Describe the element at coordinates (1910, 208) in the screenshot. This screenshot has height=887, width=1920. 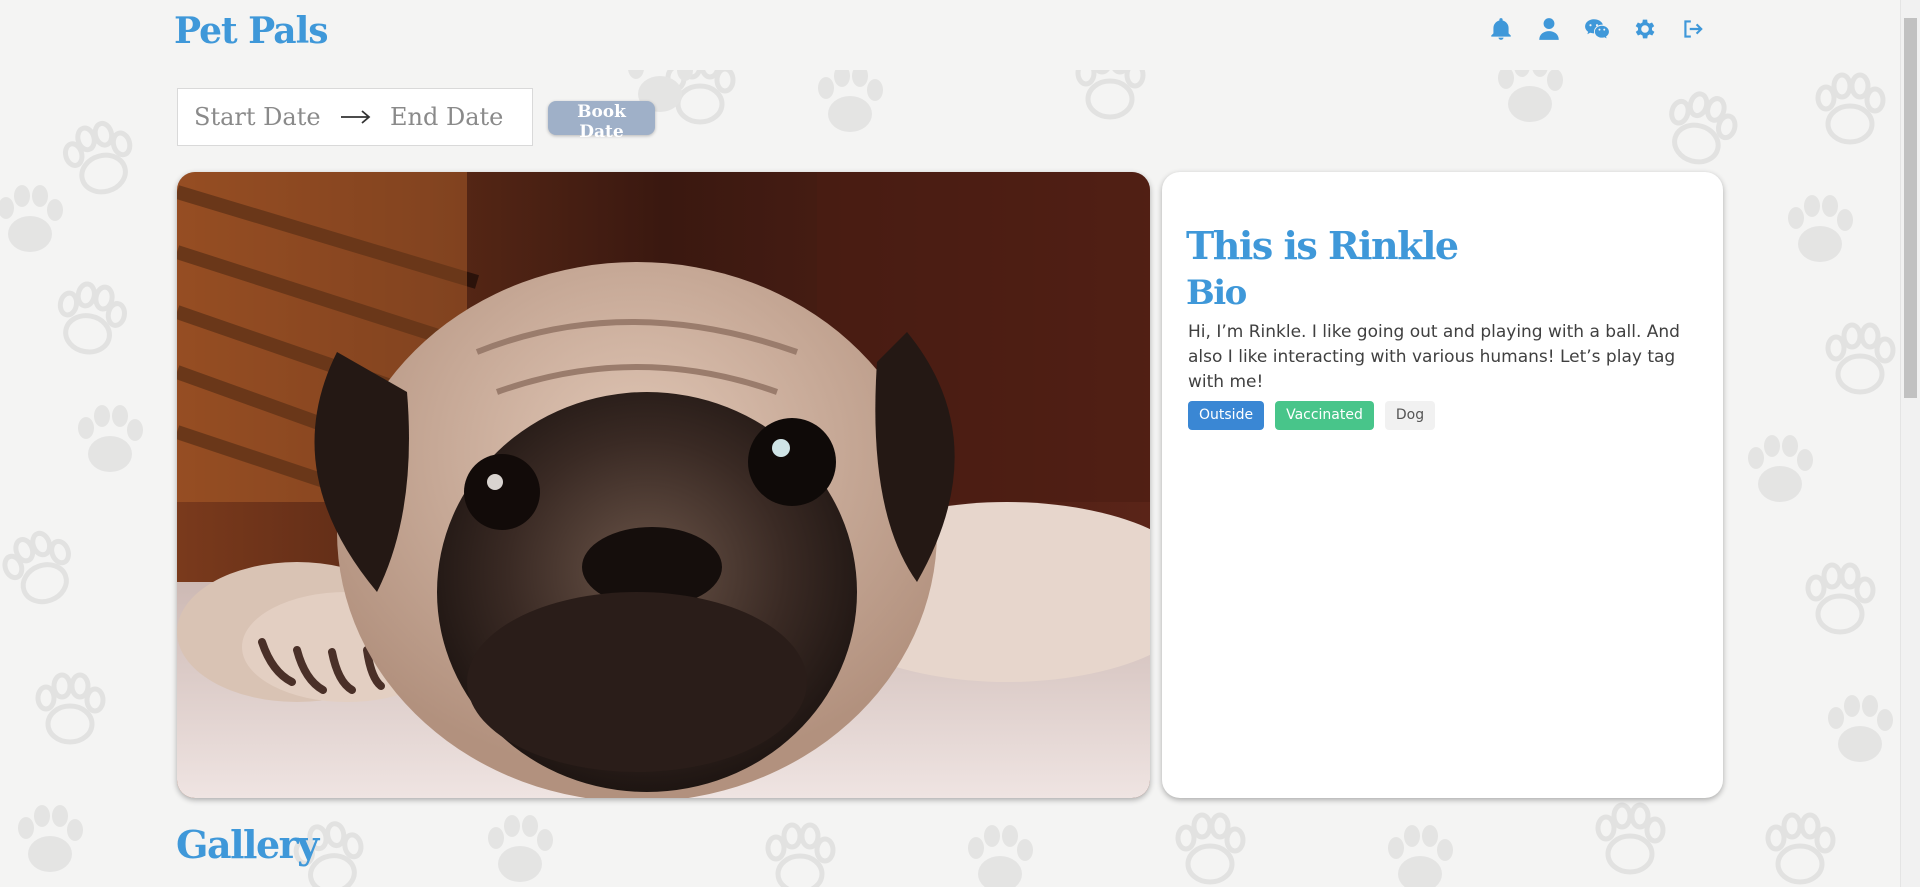
I see `scrollbar-thumb` at that location.